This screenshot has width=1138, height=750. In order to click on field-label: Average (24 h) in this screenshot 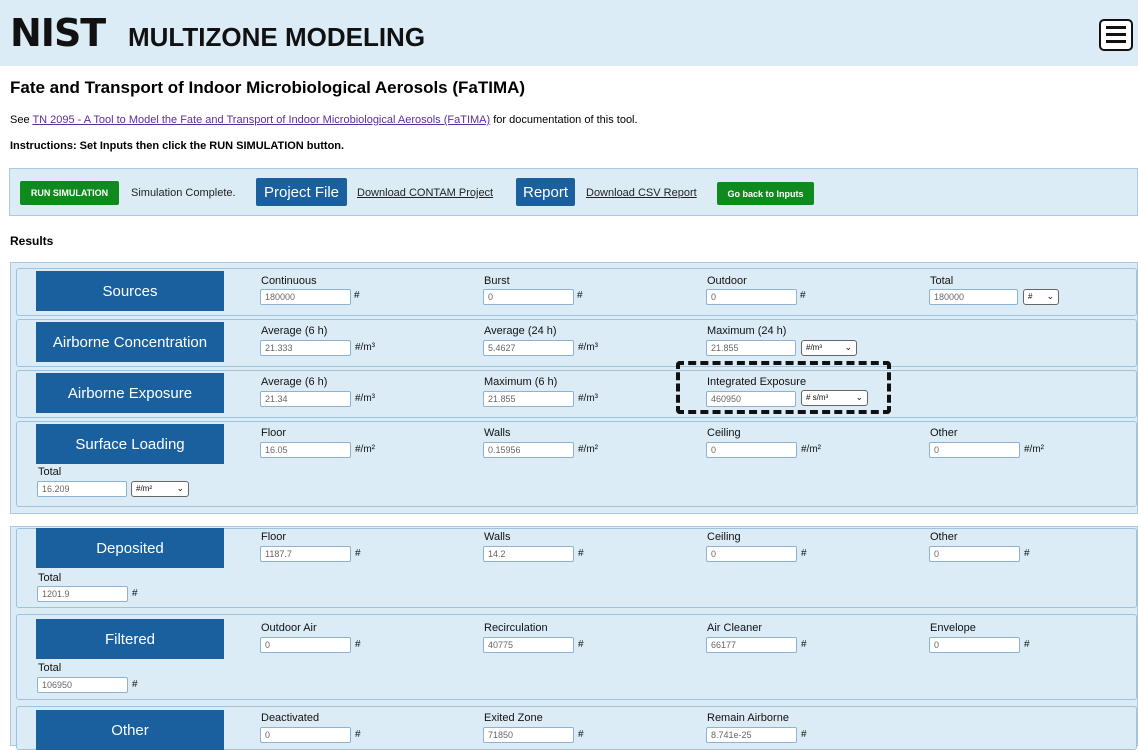, I will do `click(520, 331)`.